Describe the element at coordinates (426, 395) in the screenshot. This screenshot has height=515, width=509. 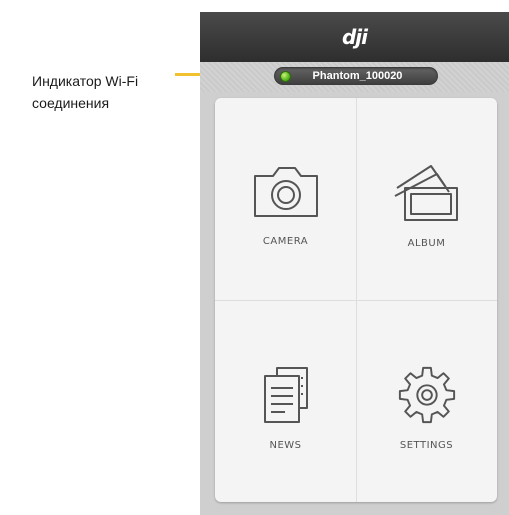
I see `gear-icon` at that location.